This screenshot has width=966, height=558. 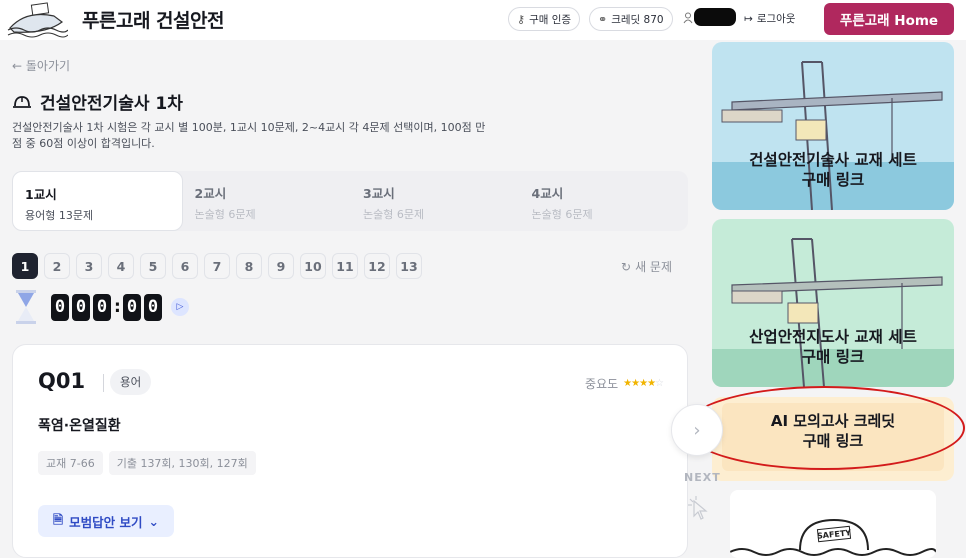 I want to click on question-number-button: 3, so click(x=89, y=266).